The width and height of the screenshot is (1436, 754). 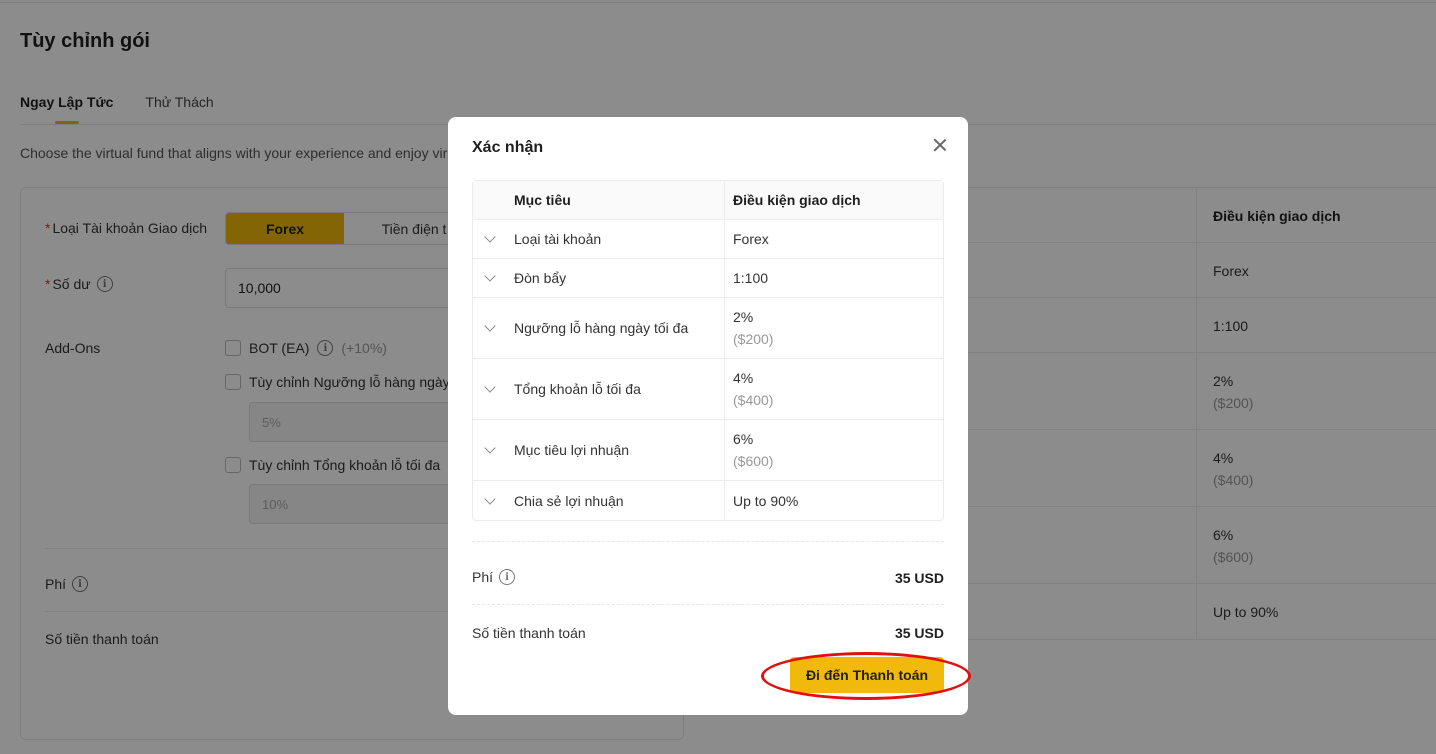 What do you see at coordinates (615, 328) in the screenshot?
I see `row-target: Ngưỡng lỗ hàng ngày tối đa` at bounding box center [615, 328].